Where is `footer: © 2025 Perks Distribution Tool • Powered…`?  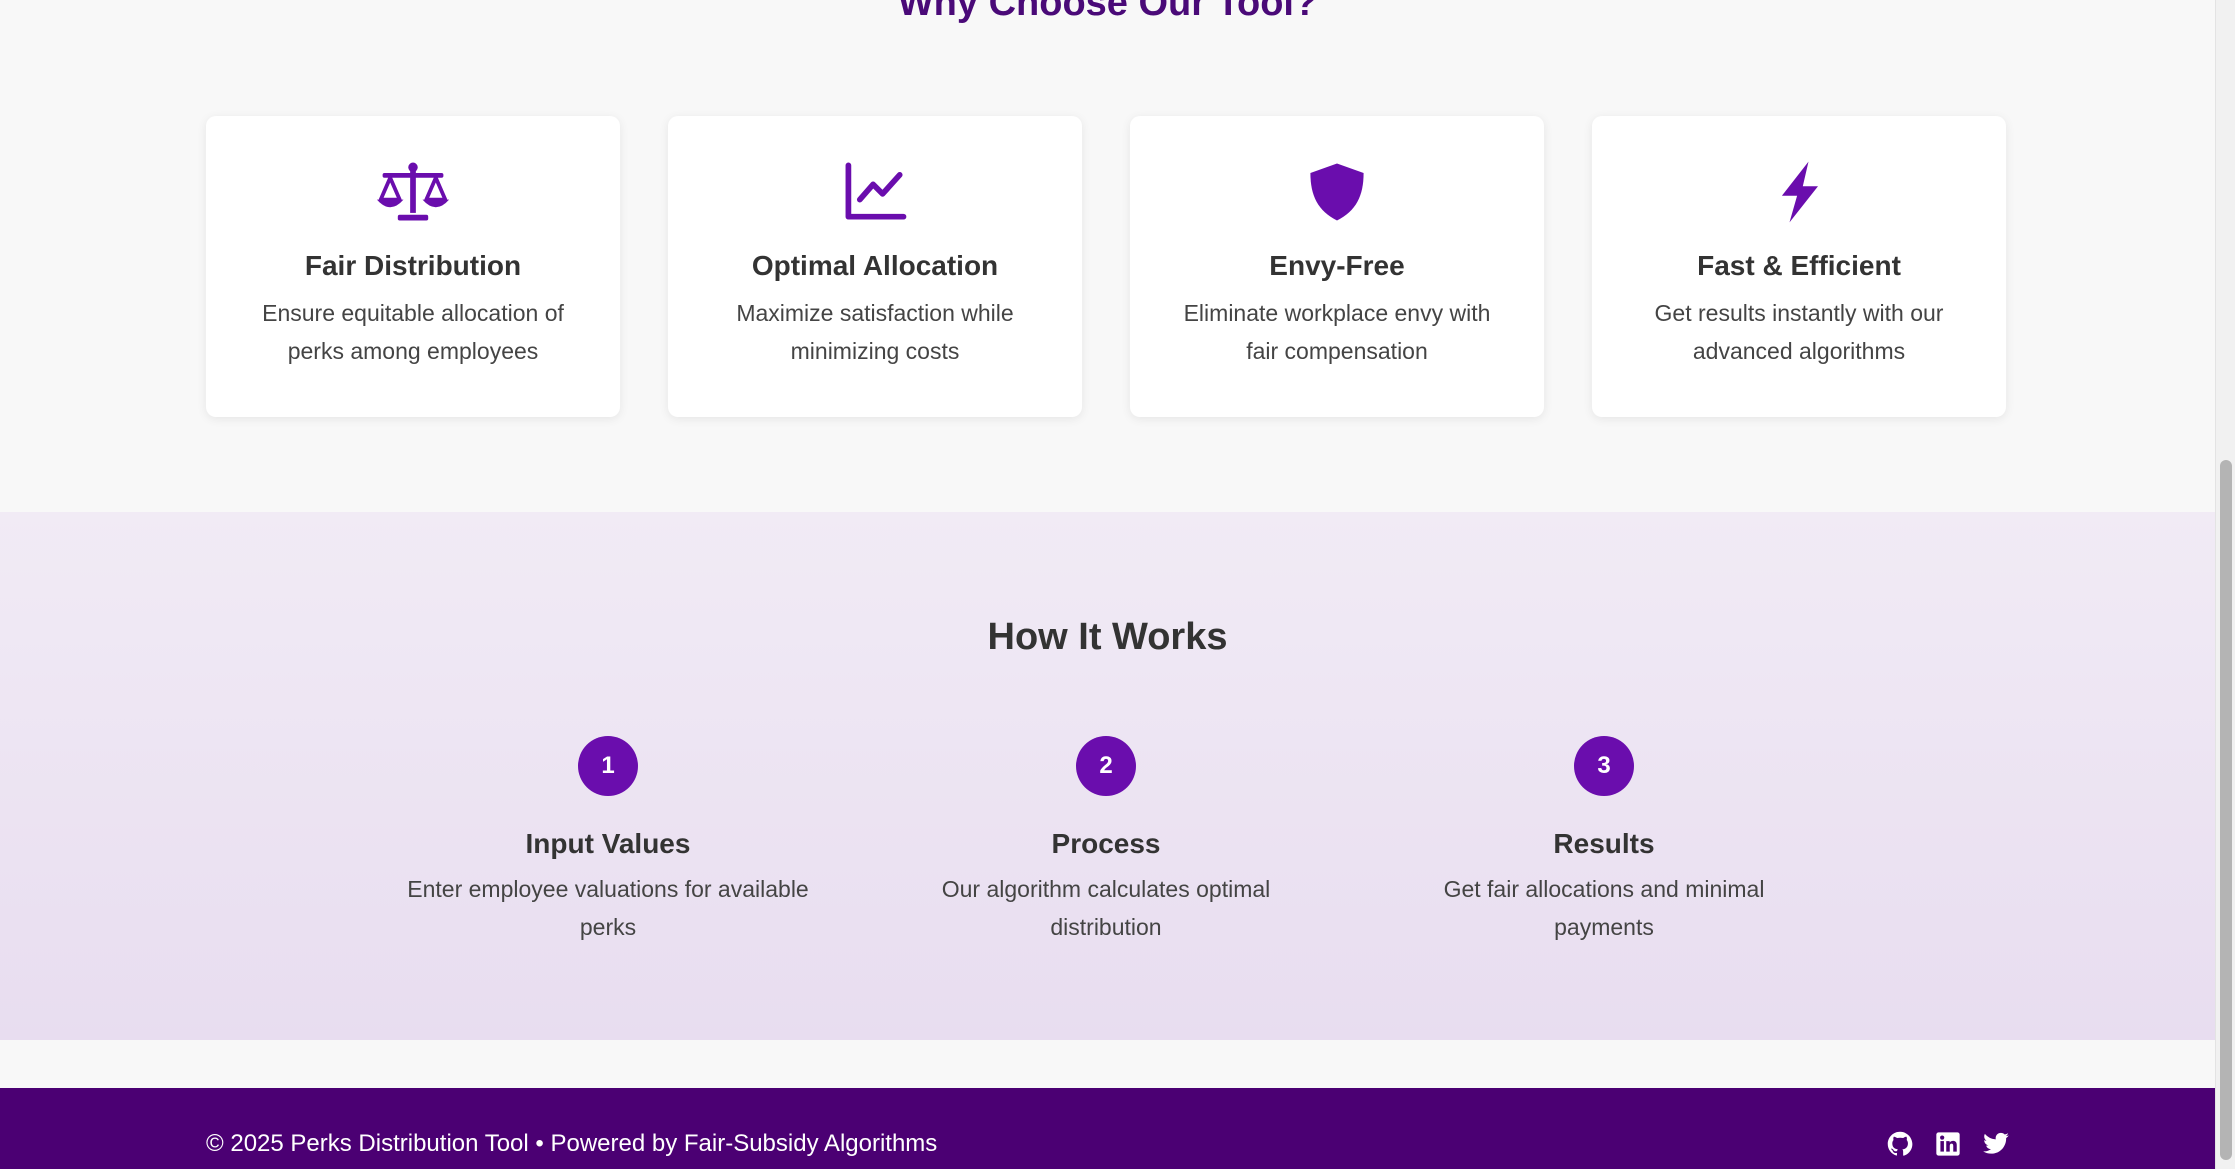 footer: © 2025 Perks Distribution Tool • Powered… is located at coordinates (1107, 1128).